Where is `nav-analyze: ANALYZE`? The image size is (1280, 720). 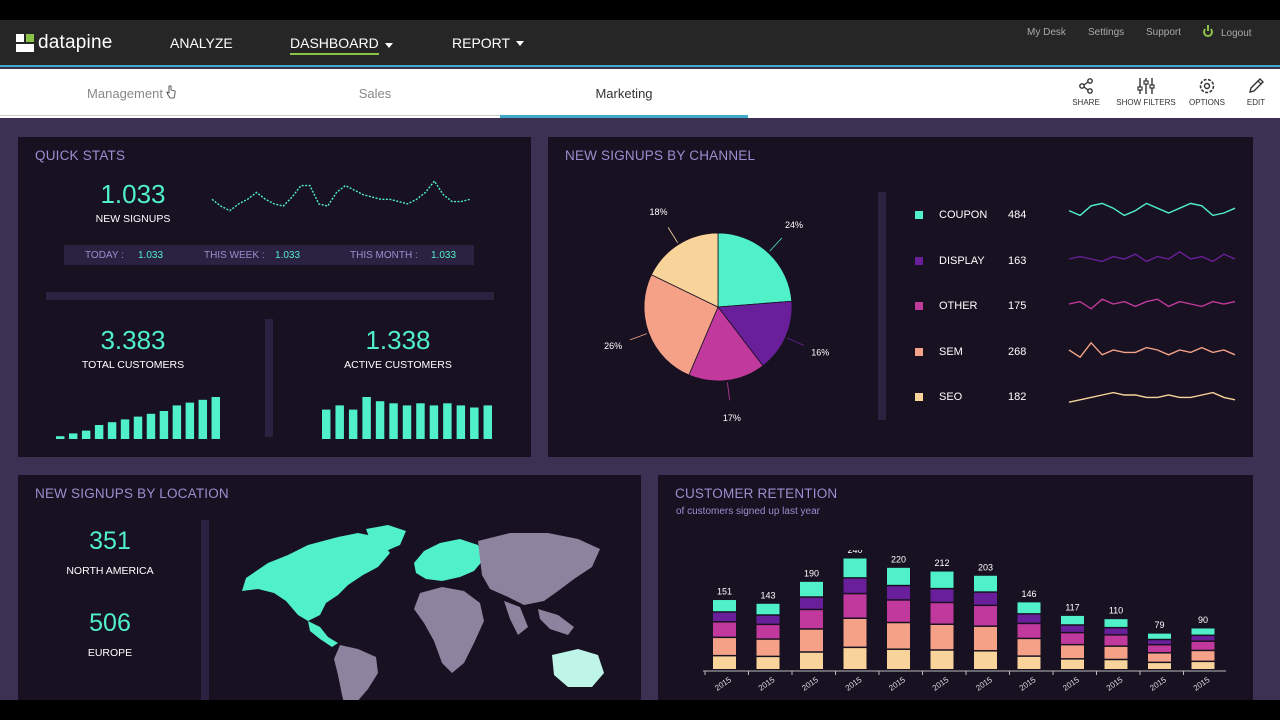
nav-analyze: ANALYZE is located at coordinates (201, 43).